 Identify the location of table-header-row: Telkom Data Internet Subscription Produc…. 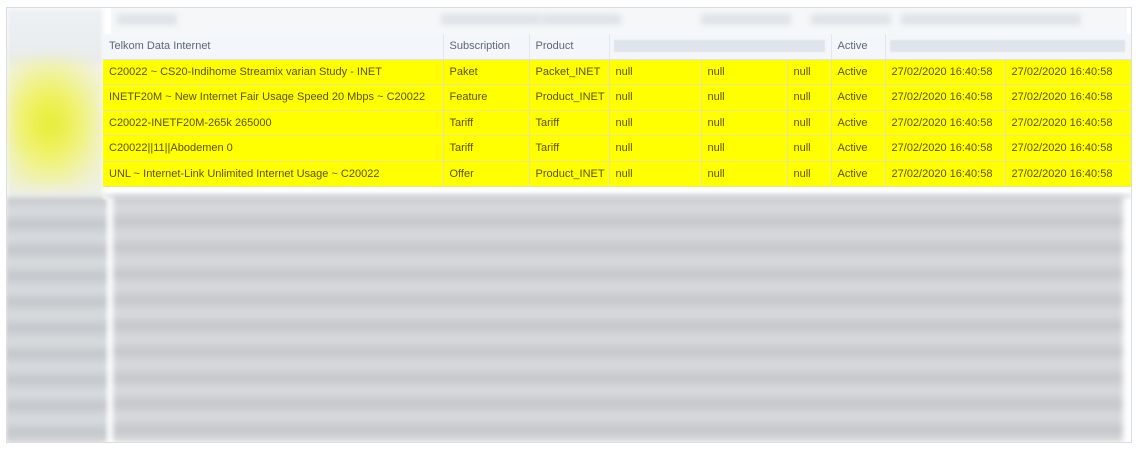
(617, 47).